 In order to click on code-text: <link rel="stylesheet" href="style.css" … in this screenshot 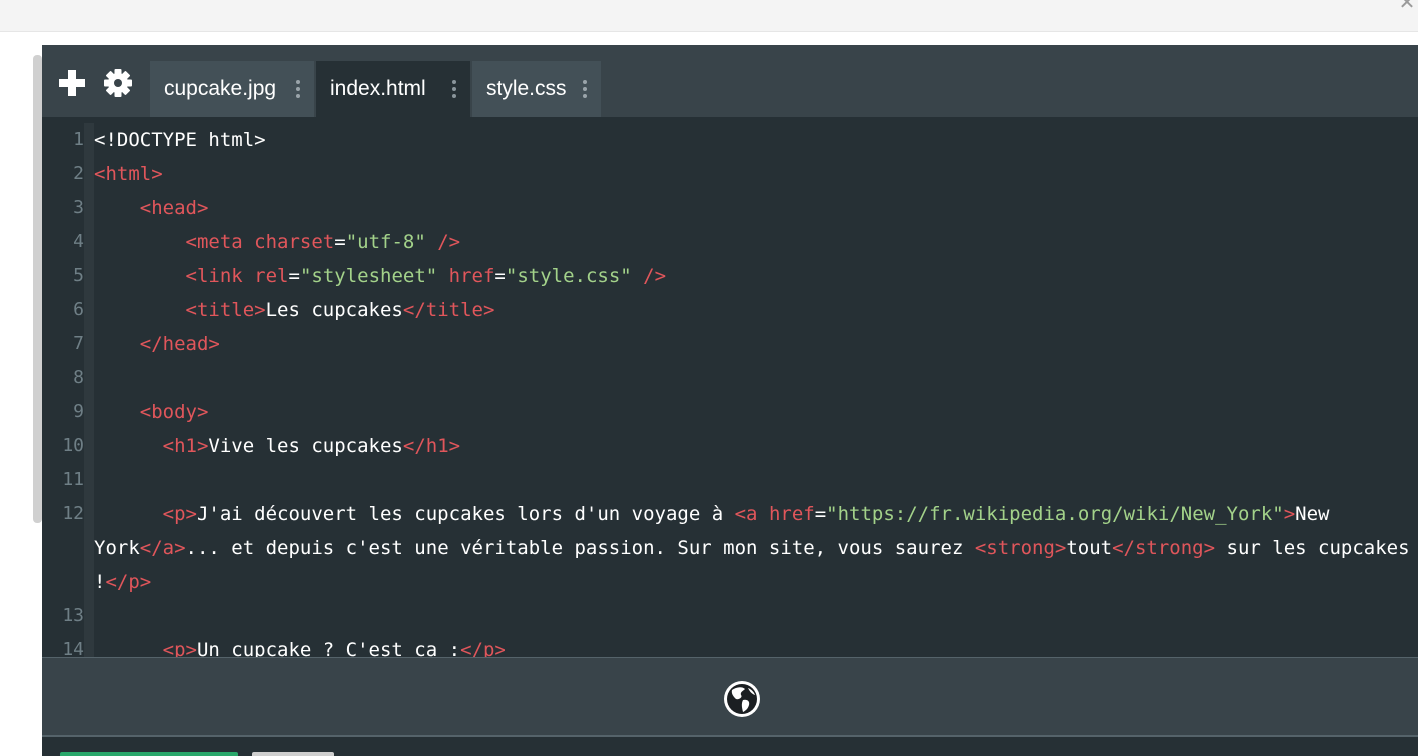, I will do `click(752, 276)`.